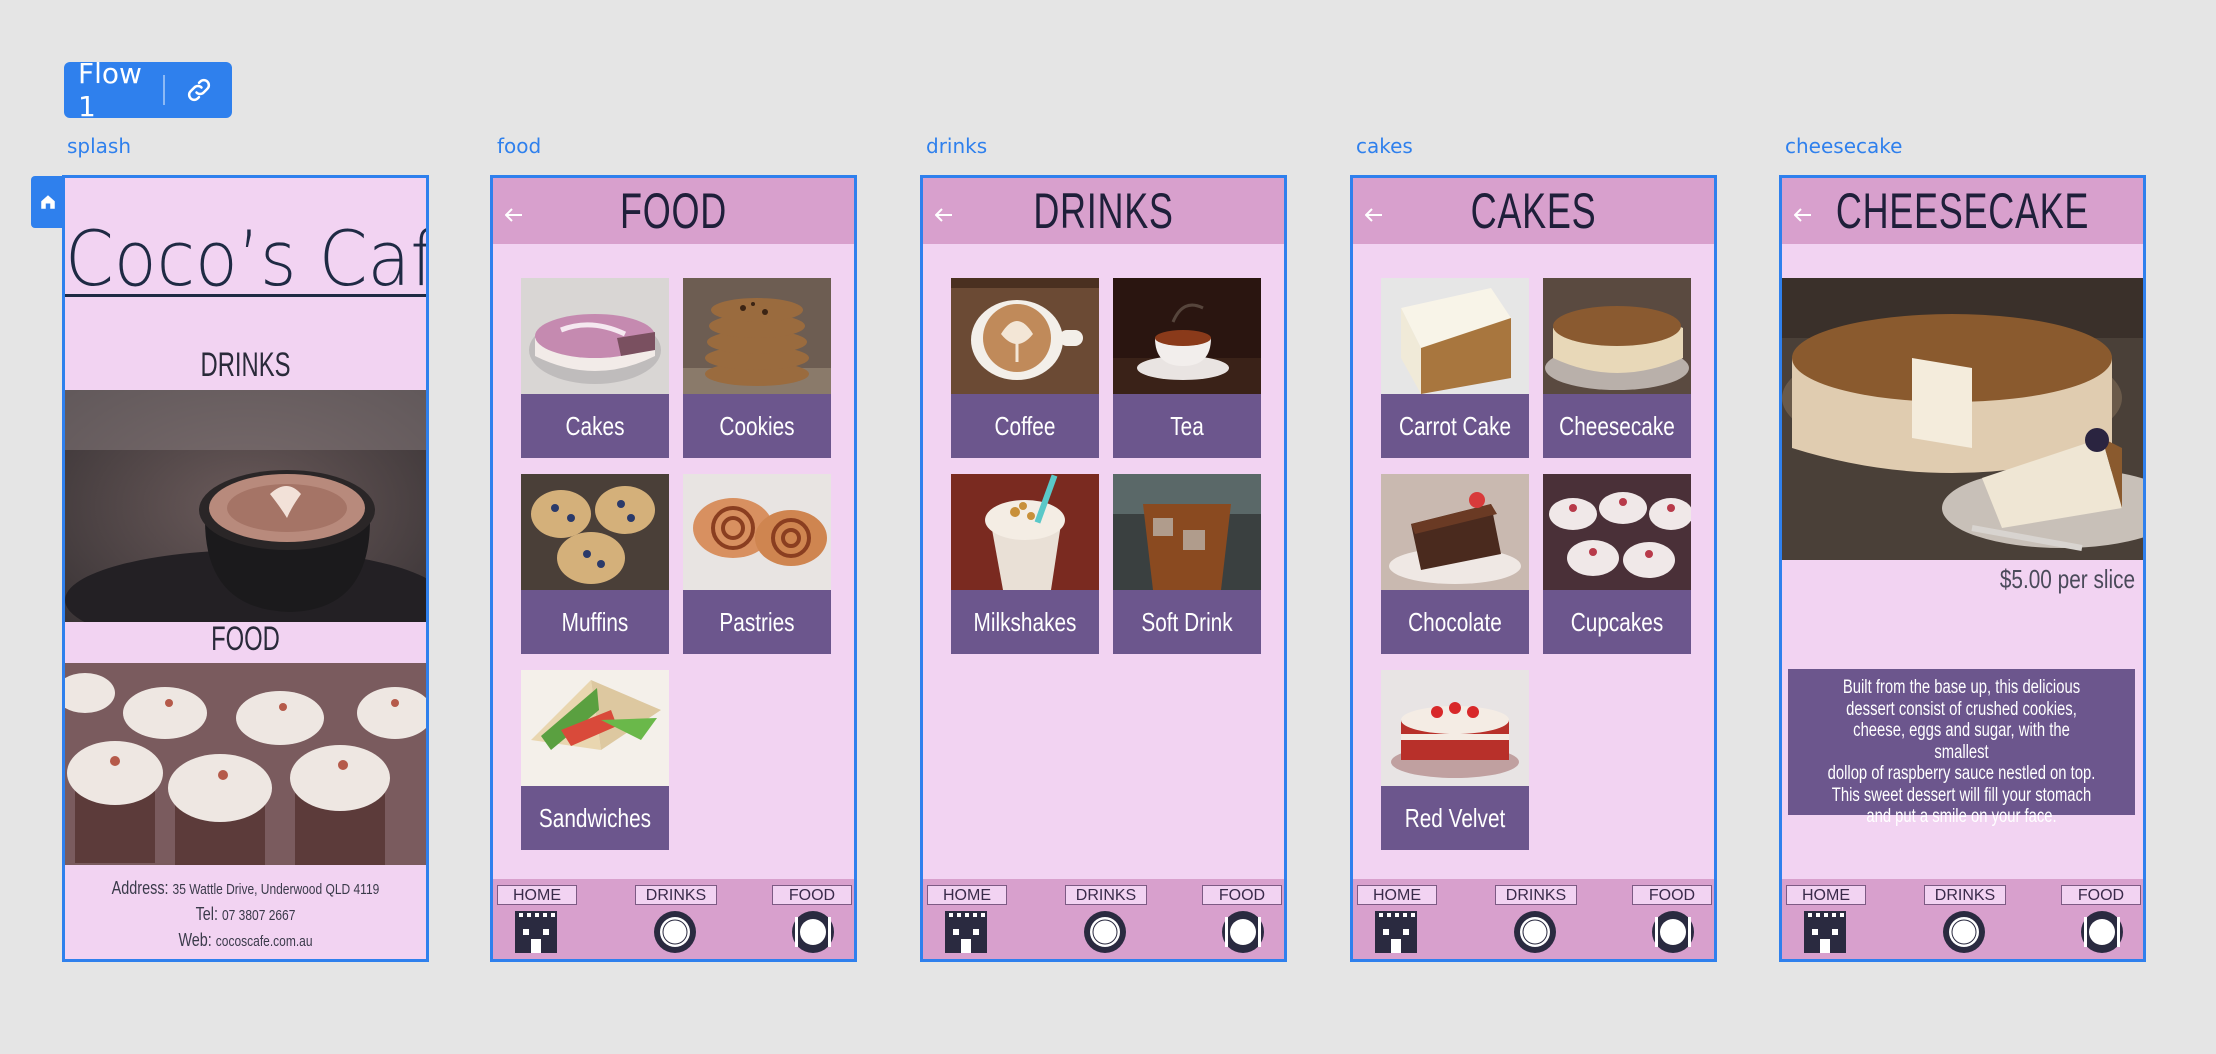  What do you see at coordinates (673, 211) in the screenshot?
I see `food-header: FOOD` at bounding box center [673, 211].